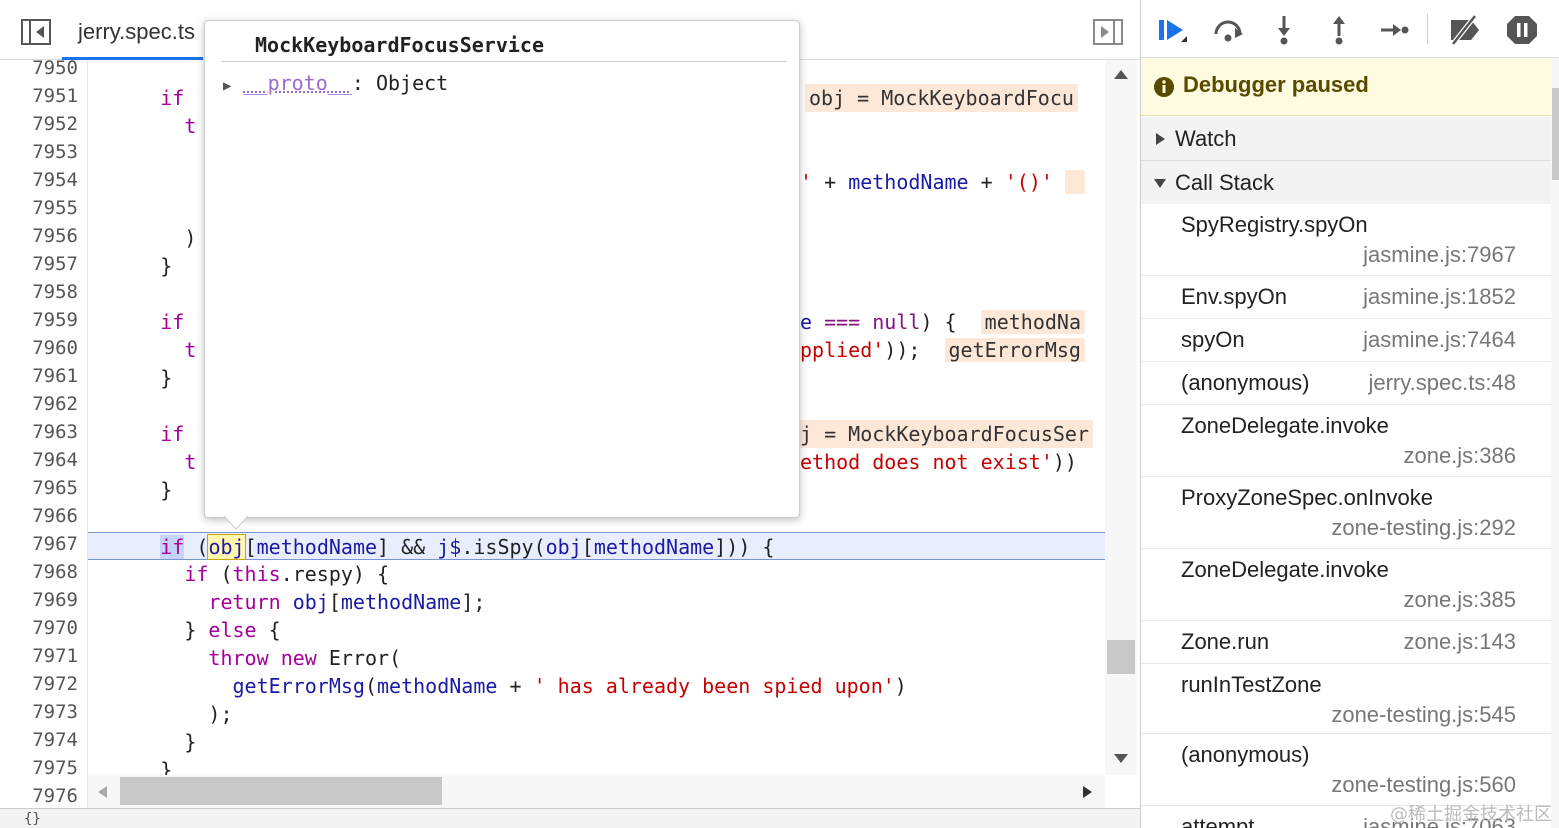  What do you see at coordinates (1121, 657) in the screenshot?
I see `vertical-scroll-thumb` at bounding box center [1121, 657].